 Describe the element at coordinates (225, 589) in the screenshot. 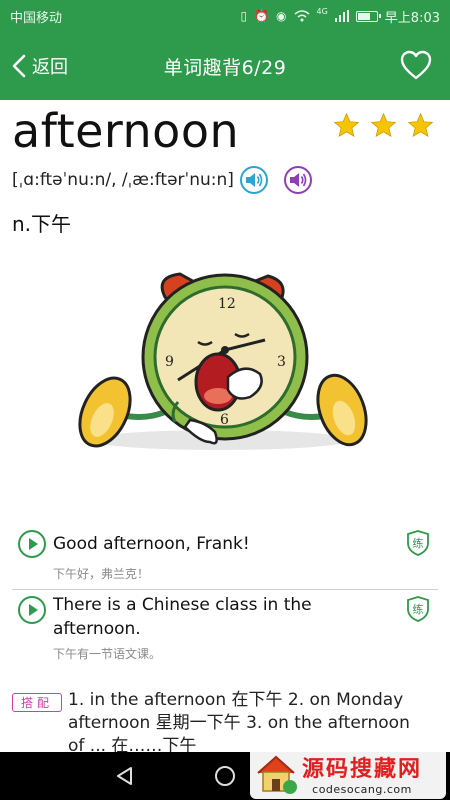

I see `sentence-divider` at that location.